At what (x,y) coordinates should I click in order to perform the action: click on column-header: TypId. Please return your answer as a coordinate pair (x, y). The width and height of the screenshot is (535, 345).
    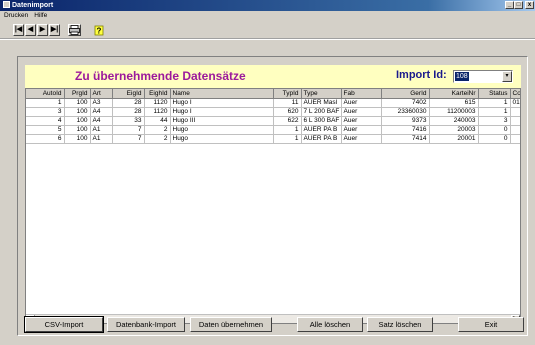
    Looking at the image, I should click on (287, 94).